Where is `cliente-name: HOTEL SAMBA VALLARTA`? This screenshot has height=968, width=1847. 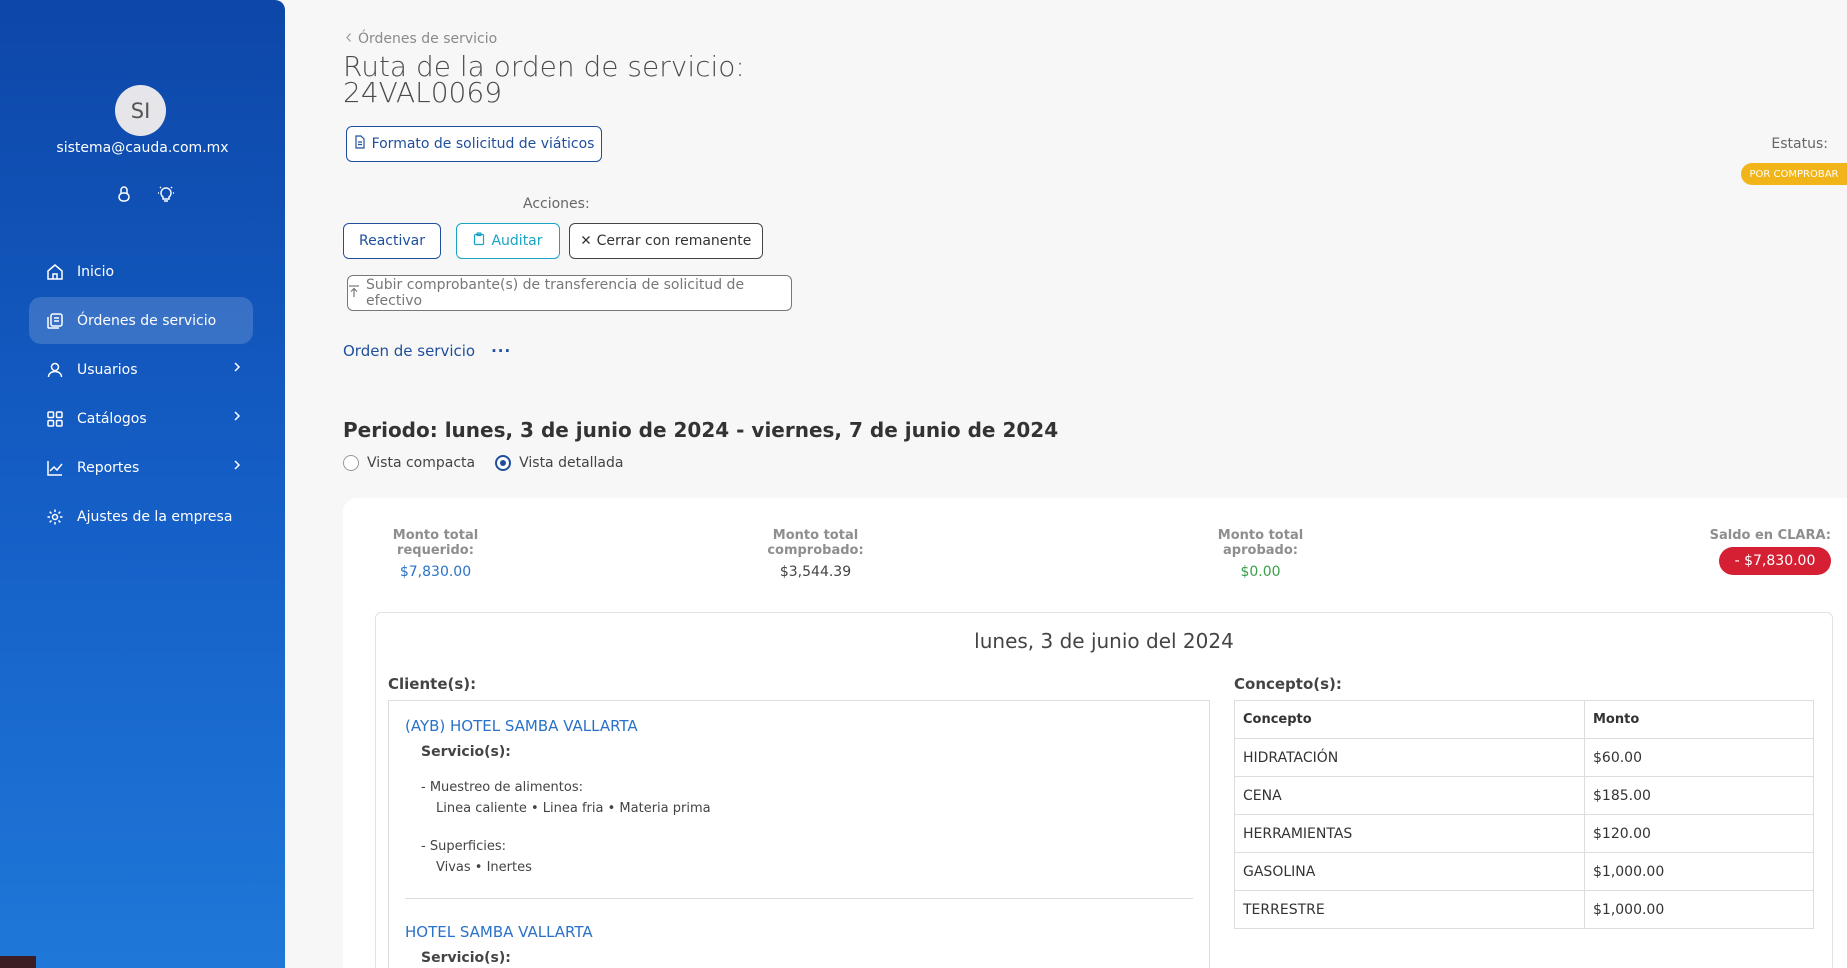 cliente-name: HOTEL SAMBA VALLARTA is located at coordinates (499, 932).